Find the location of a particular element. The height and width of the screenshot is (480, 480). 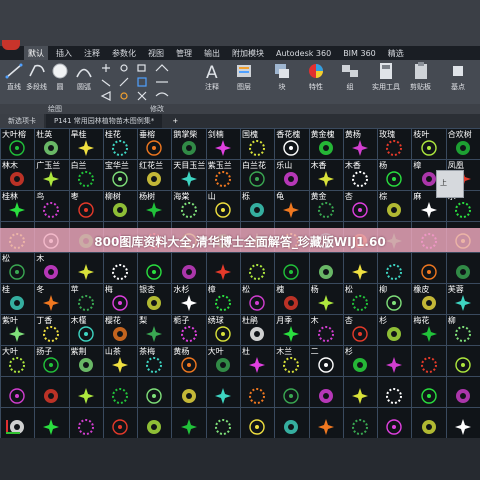

properties-button: 特性 is located at coordinates (316, 77).